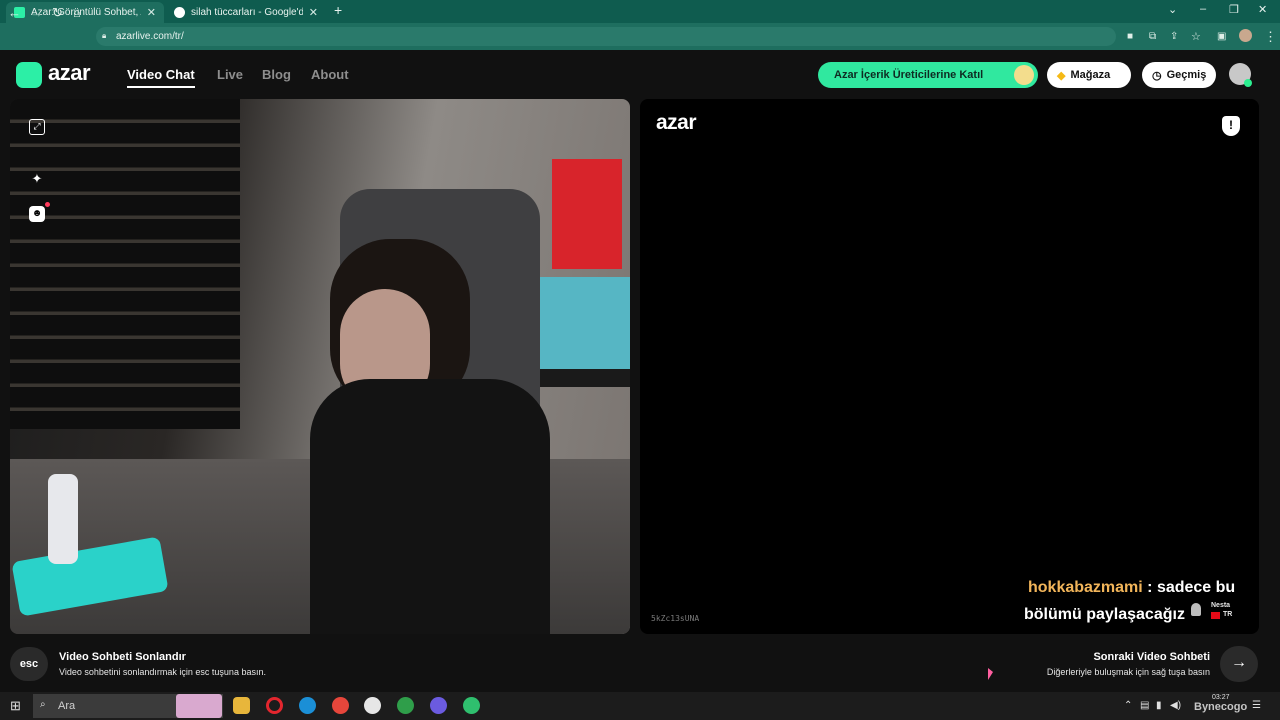  I want to click on turkey-flag-icon, so click(1215, 615).